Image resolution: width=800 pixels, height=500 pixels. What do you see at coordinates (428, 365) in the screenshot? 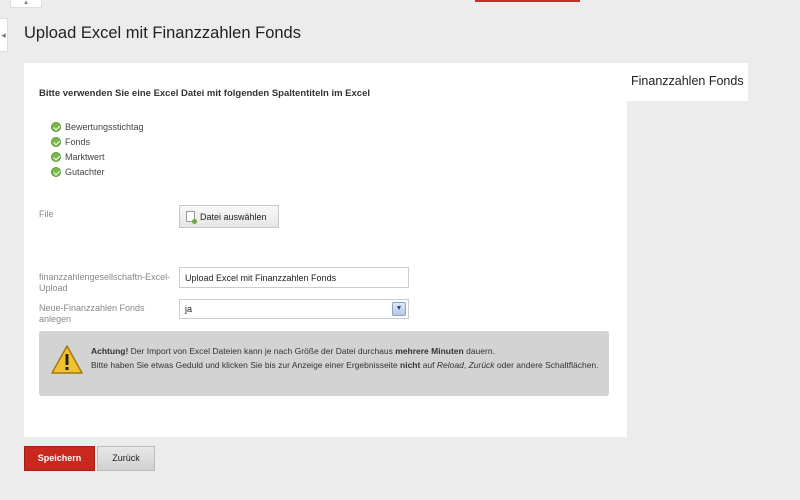
I see `warning-part: auf` at bounding box center [428, 365].